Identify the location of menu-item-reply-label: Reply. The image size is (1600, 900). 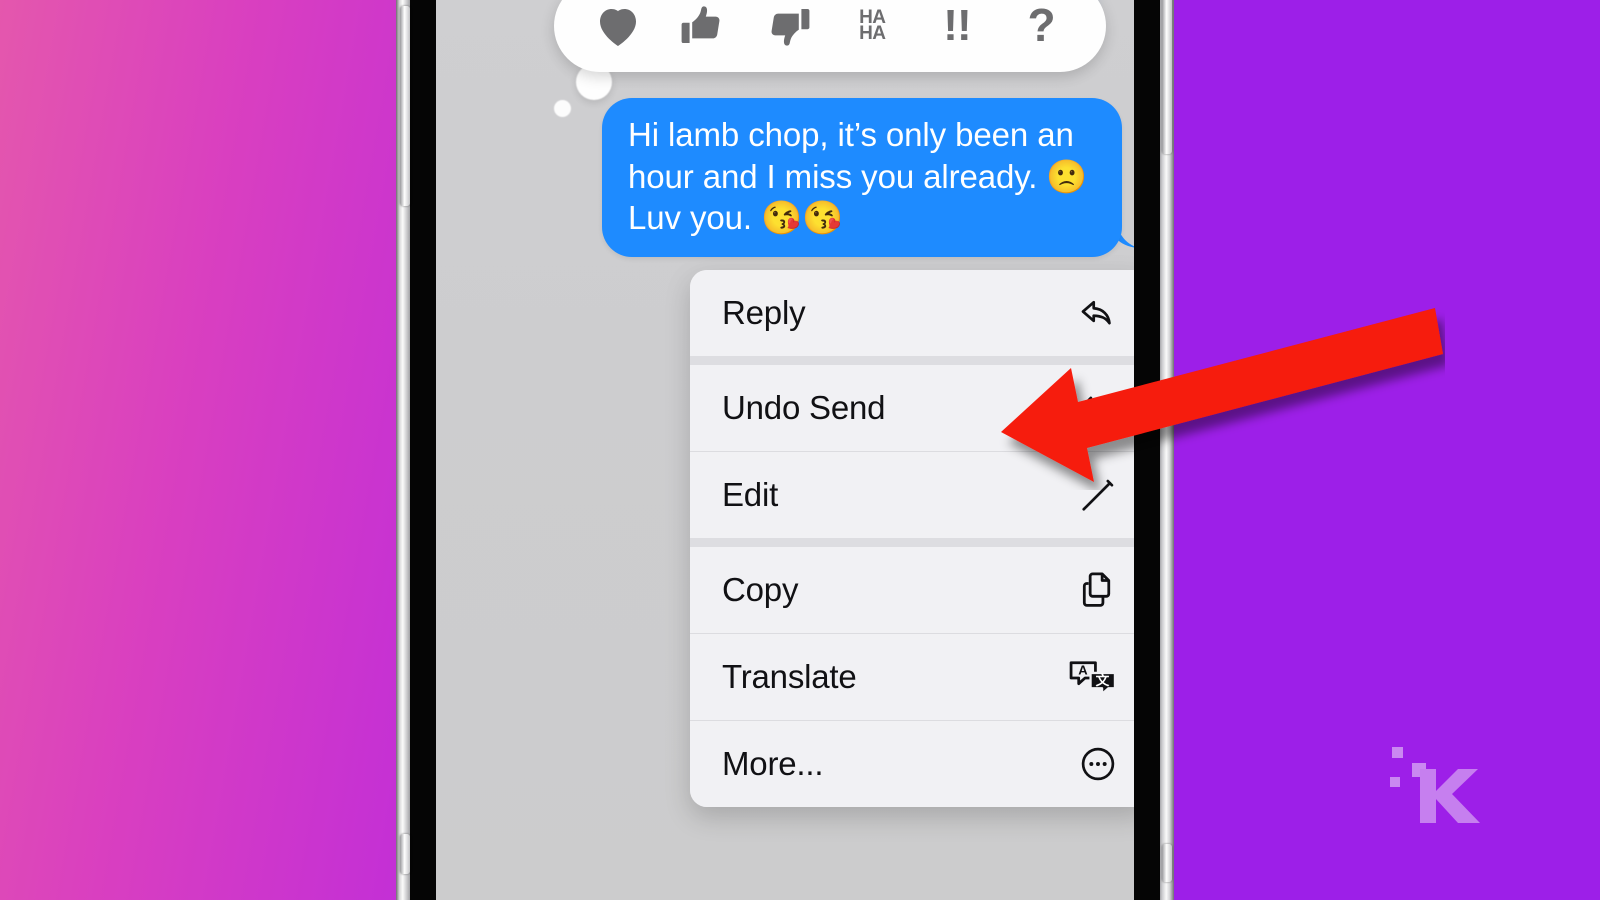
(764, 312).